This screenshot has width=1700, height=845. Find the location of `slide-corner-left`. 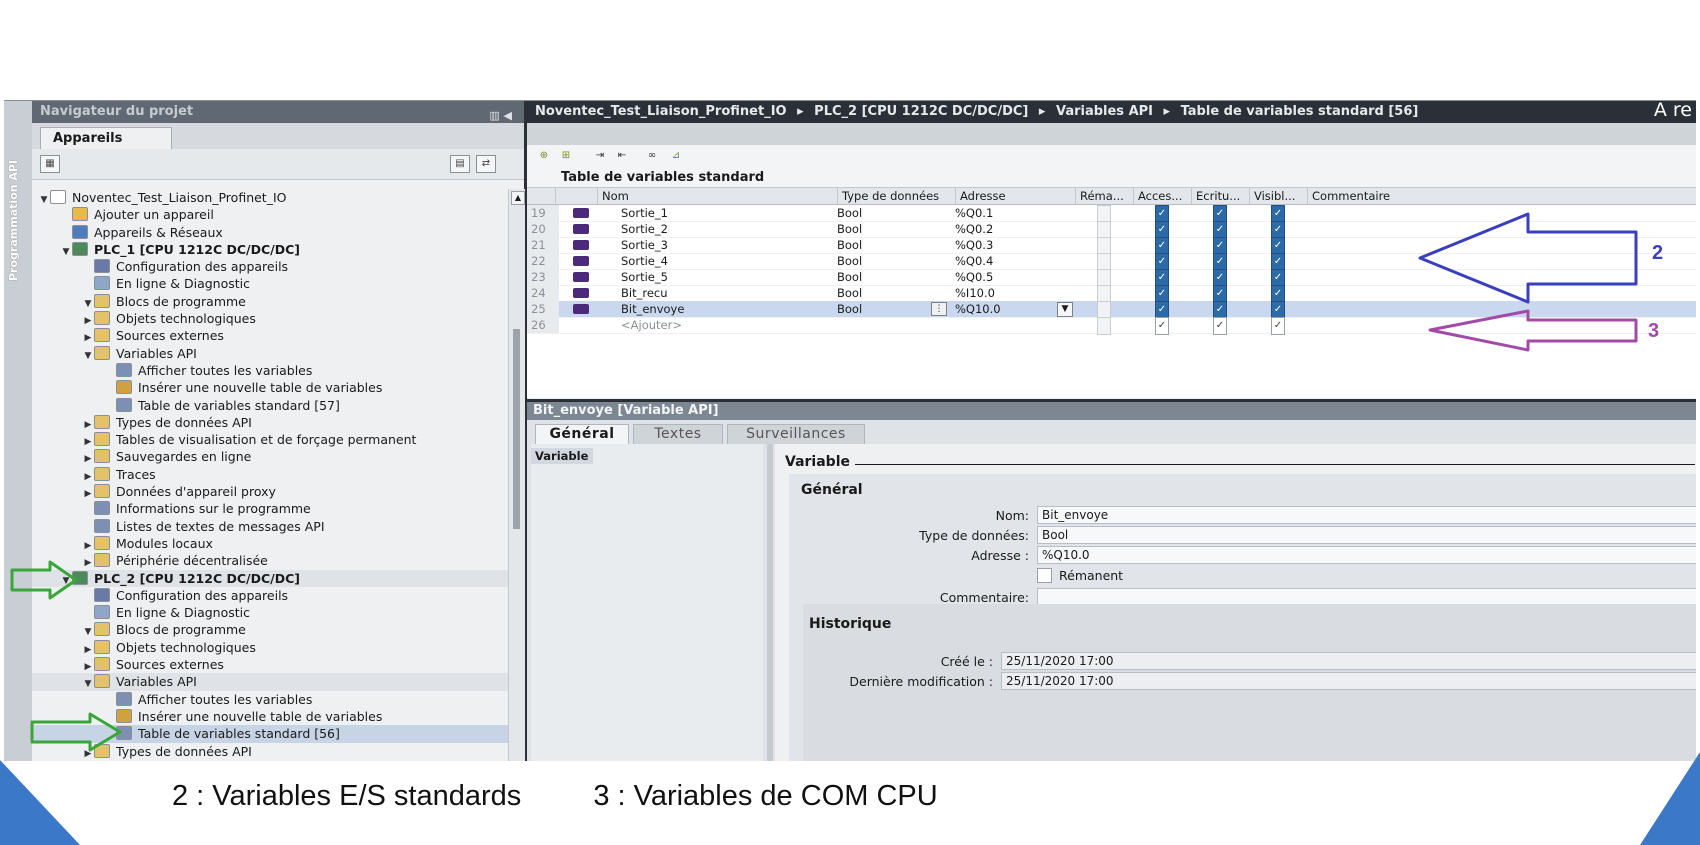

slide-corner-left is located at coordinates (40, 802).